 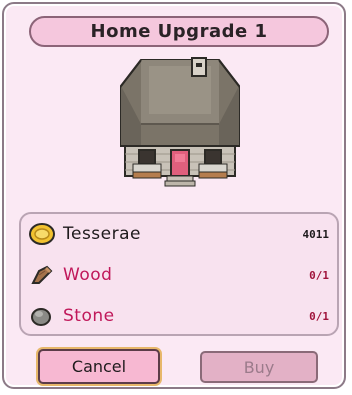 What do you see at coordinates (89, 316) in the screenshot?
I see `resource-label: Stone` at bounding box center [89, 316].